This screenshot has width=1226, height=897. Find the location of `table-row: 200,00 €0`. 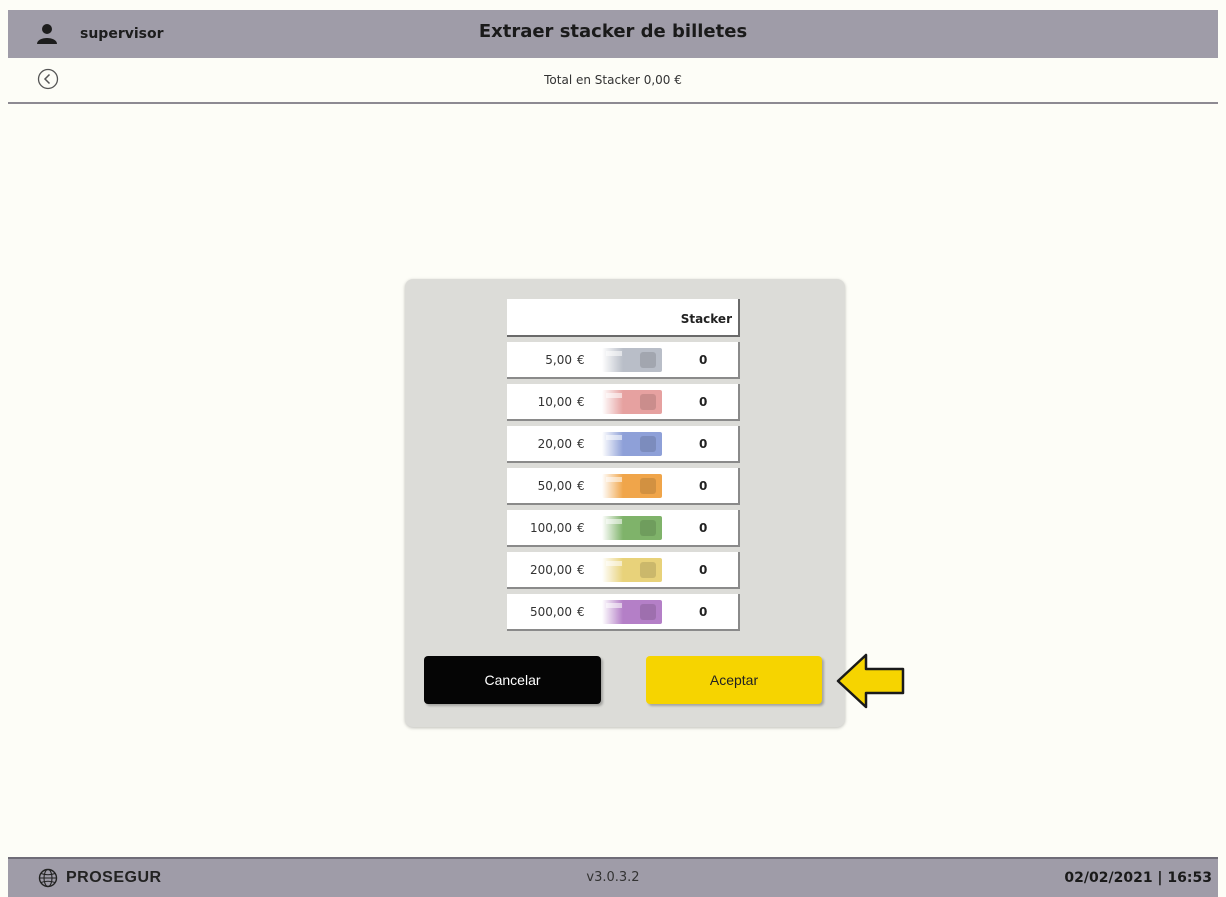

table-row: 200,00 €0 is located at coordinates (623, 570).